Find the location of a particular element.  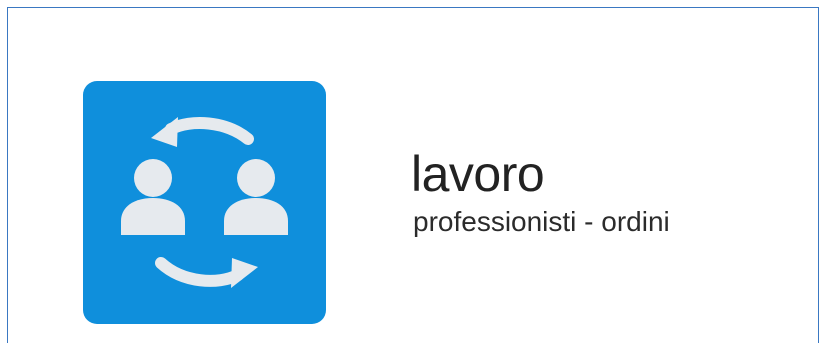

people-exchange-icon is located at coordinates (204, 202).